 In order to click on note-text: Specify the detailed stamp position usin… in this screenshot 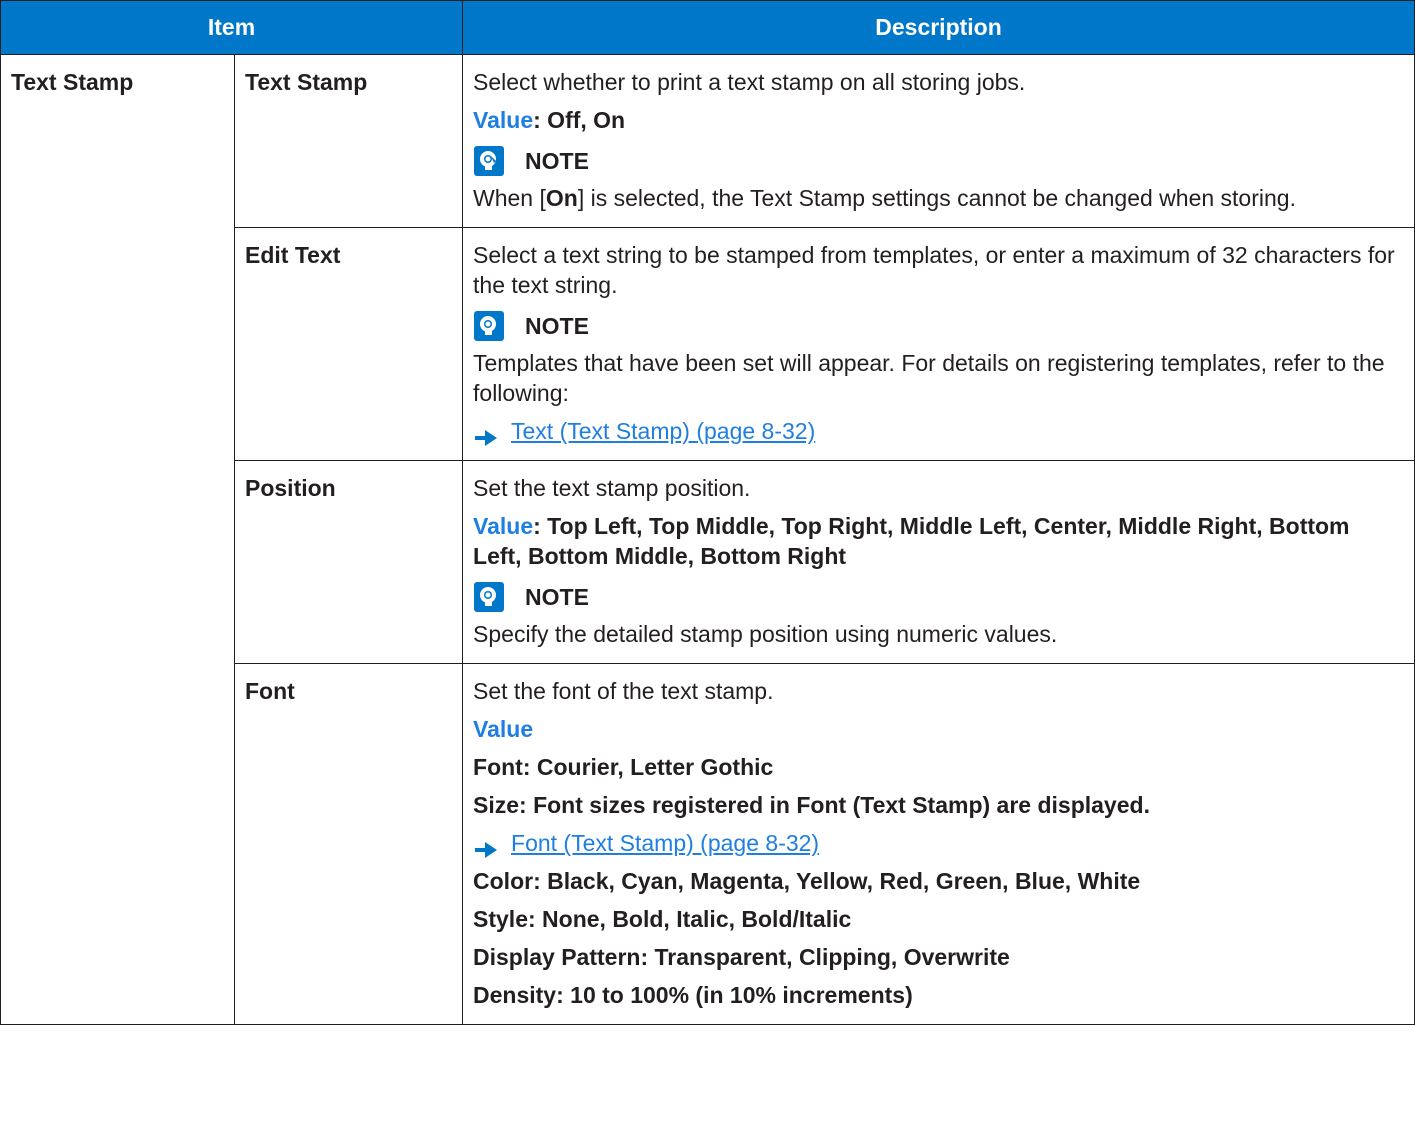, I will do `click(765, 634)`.